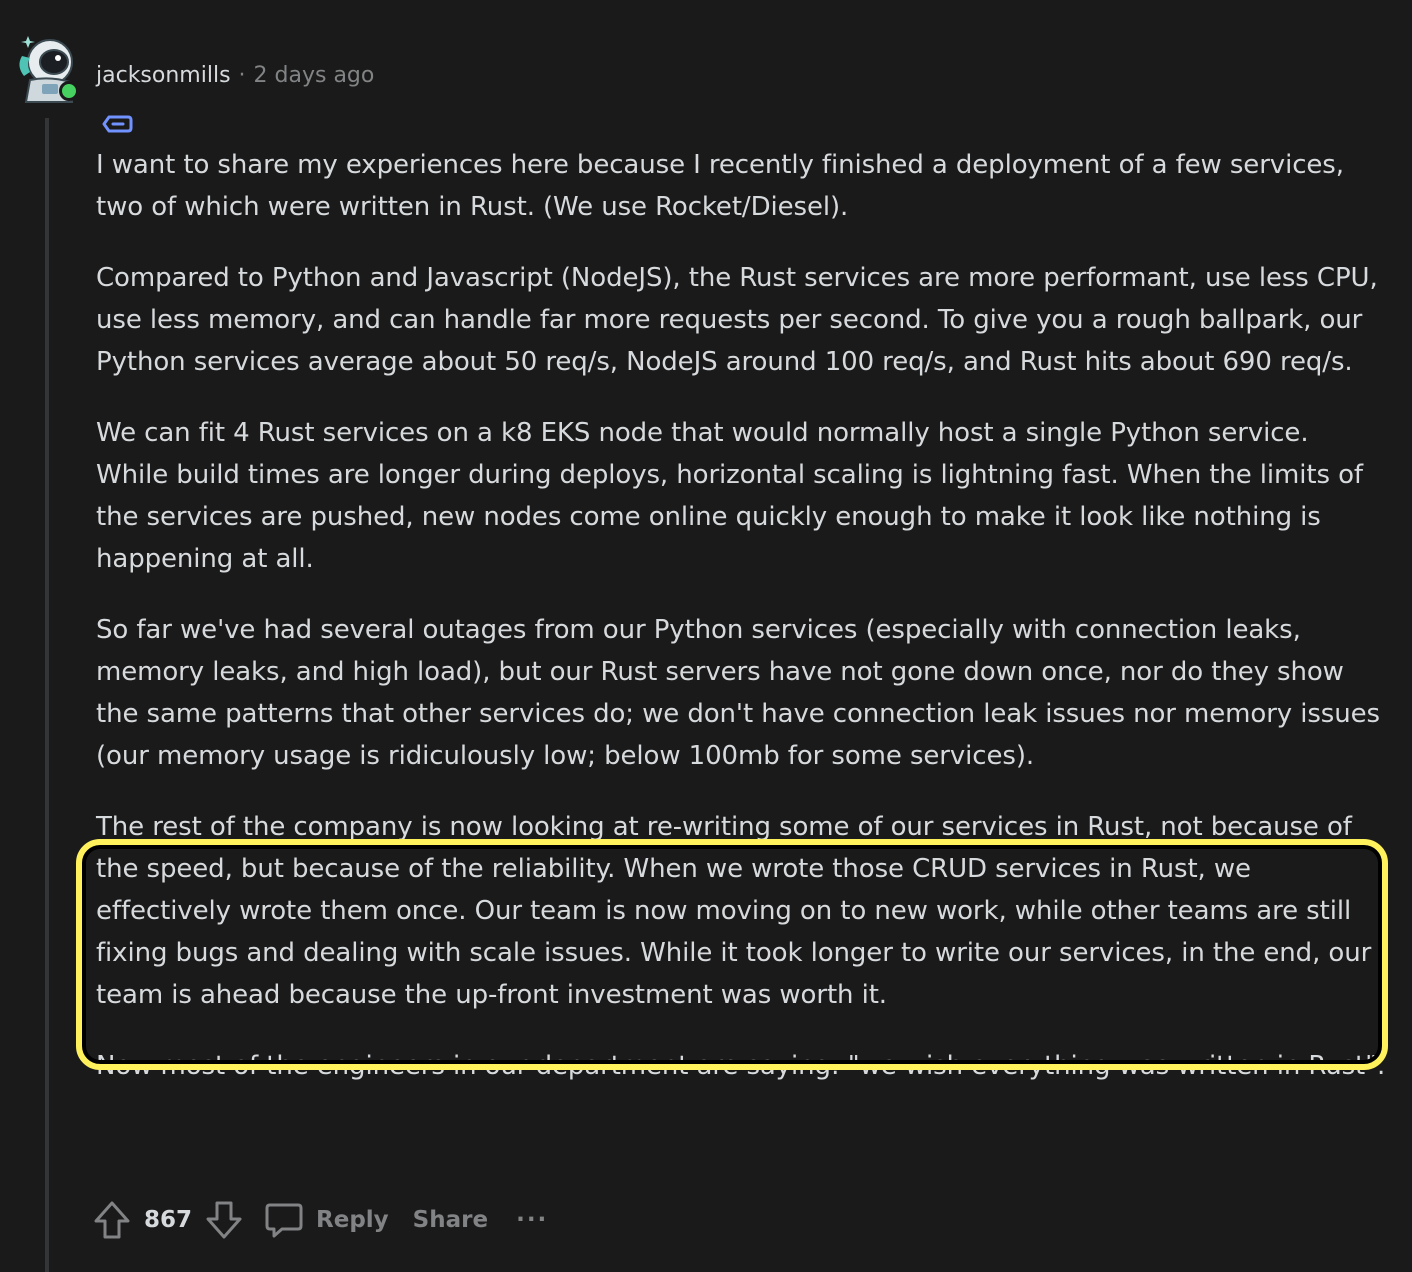 Image resolution: width=1412 pixels, height=1272 pixels. I want to click on ellipsis-icon: ···, so click(532, 1220).